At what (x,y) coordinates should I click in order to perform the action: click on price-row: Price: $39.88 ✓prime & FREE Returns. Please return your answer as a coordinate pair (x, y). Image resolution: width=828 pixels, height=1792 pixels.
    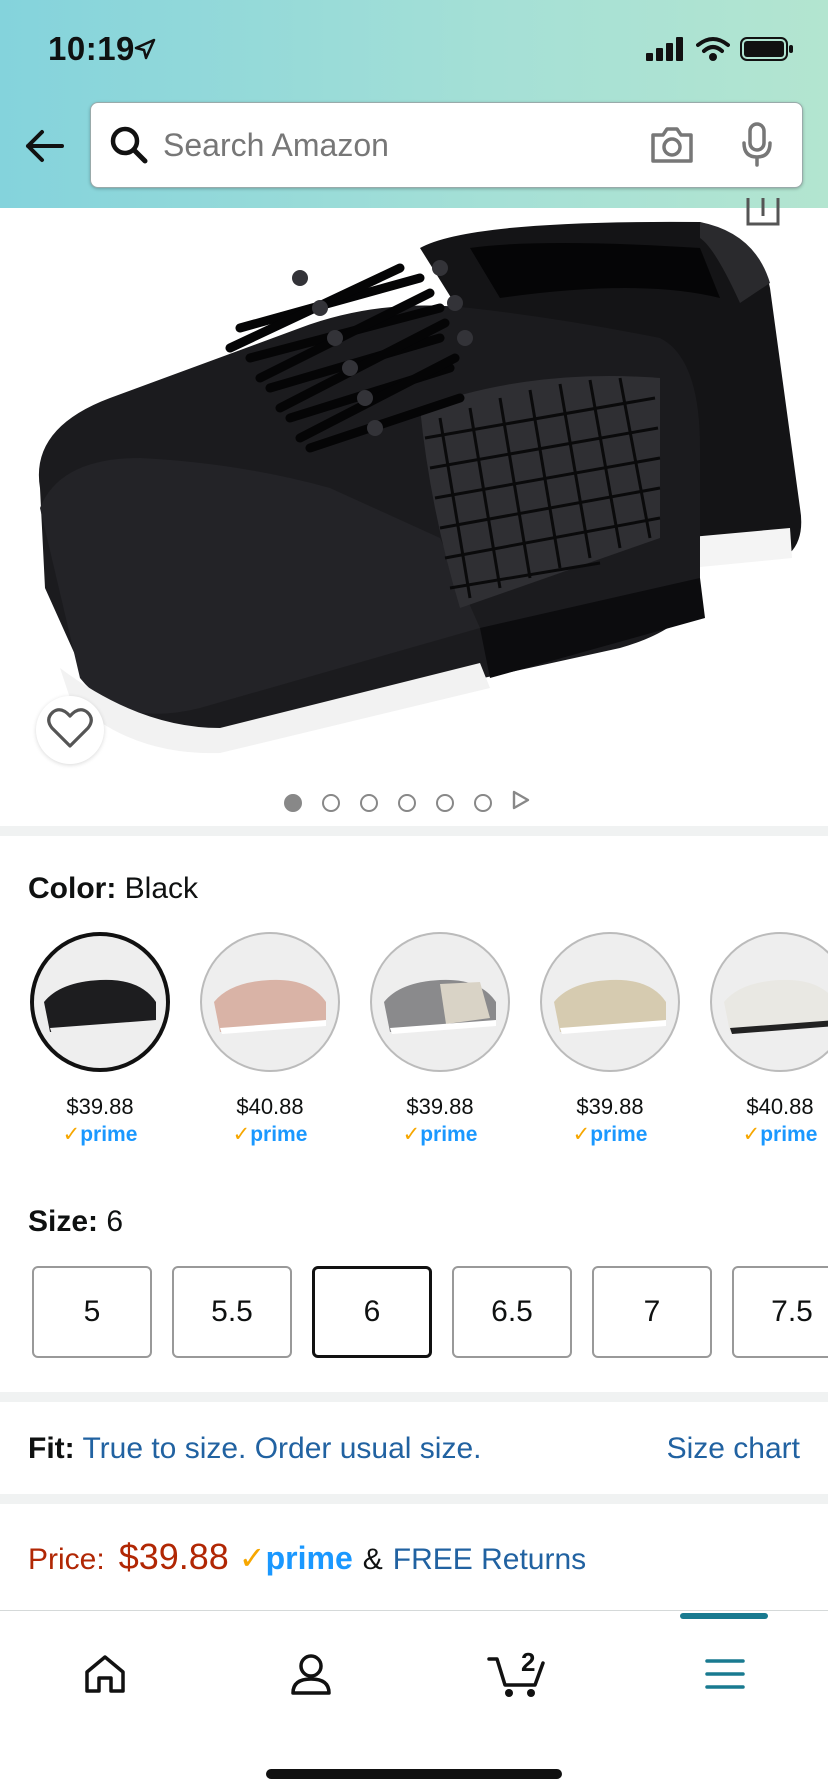
    Looking at the image, I should click on (307, 1557).